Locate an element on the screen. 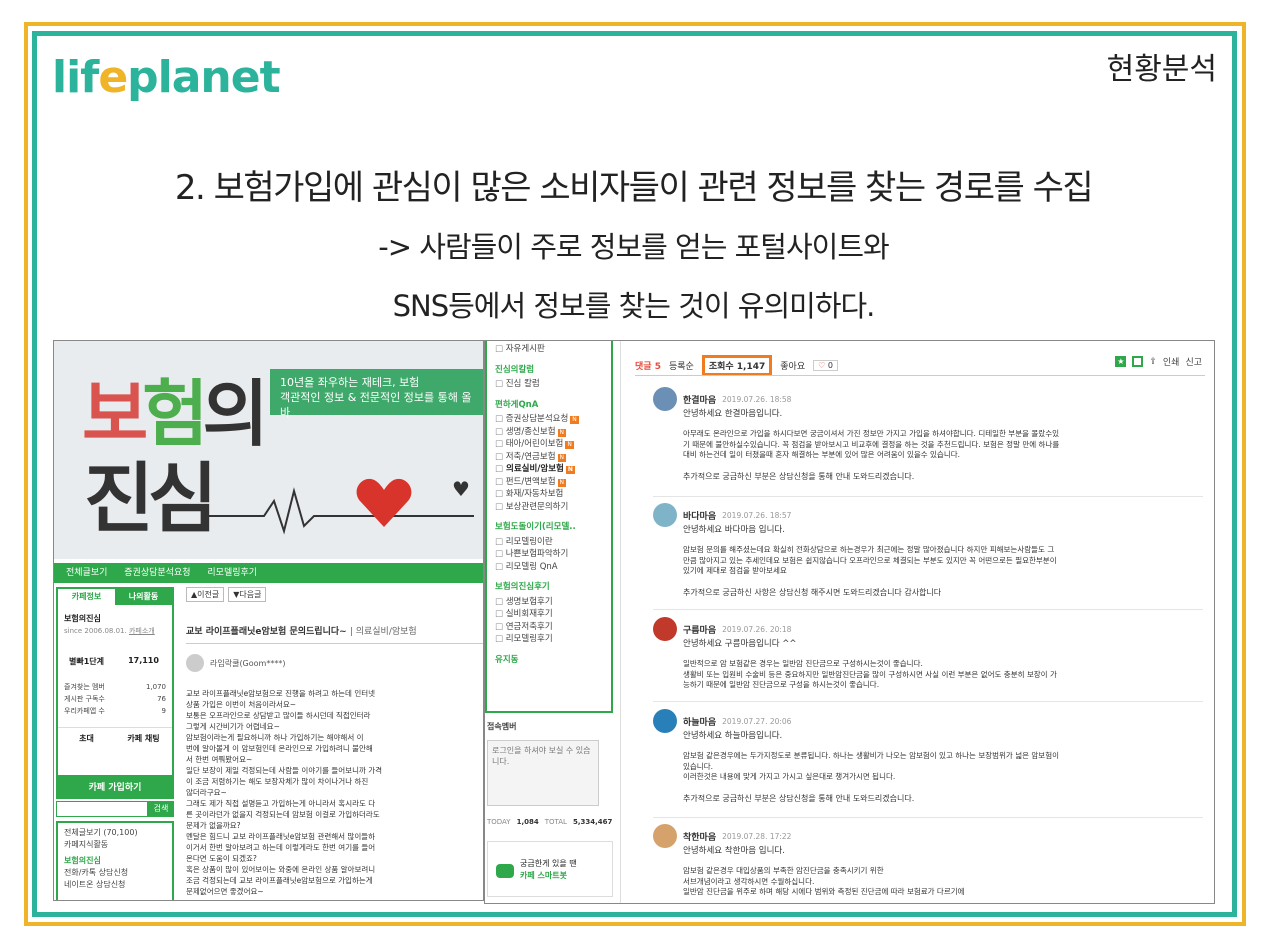 Image resolution: width=1267 pixels, height=947 pixels. cafe-search: 검색 is located at coordinates (115, 809).